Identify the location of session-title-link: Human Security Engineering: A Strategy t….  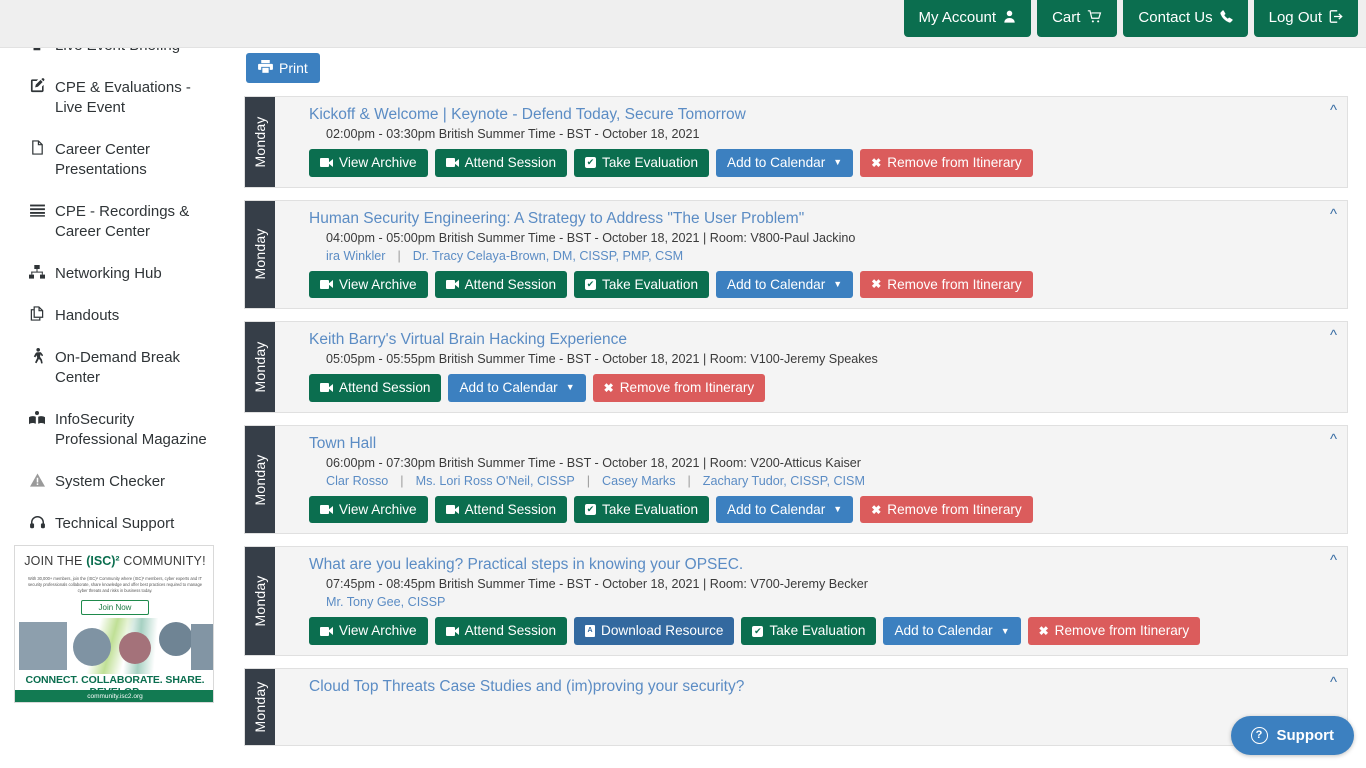
(823, 218).